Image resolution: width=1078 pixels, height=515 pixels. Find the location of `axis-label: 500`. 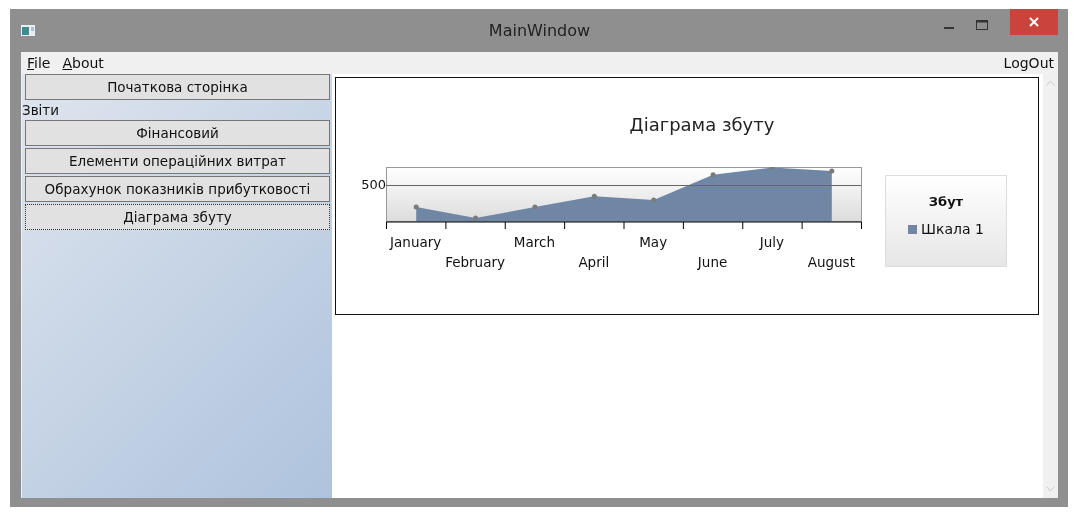

axis-label: 500 is located at coordinates (373, 184).